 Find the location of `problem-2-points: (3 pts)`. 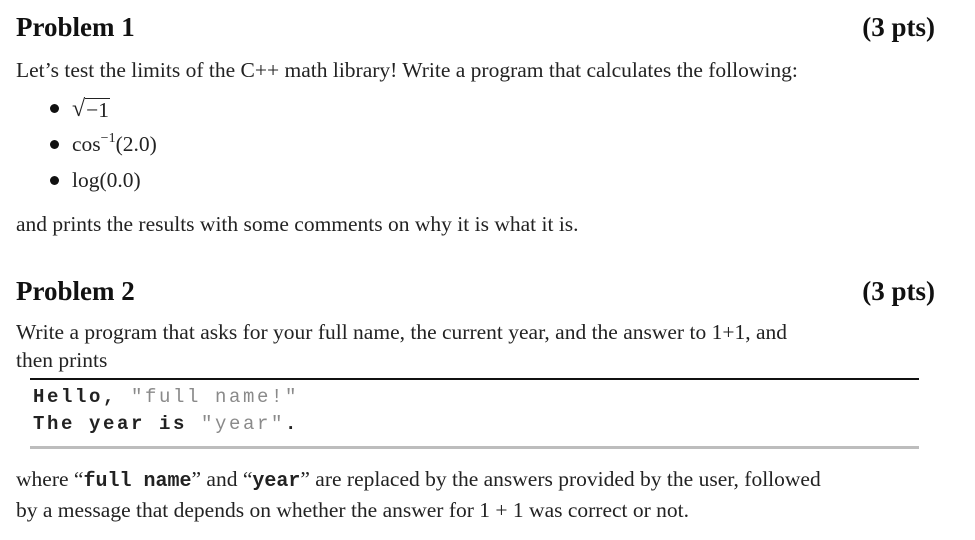

problem-2-points: (3 pts) is located at coordinates (898, 291).